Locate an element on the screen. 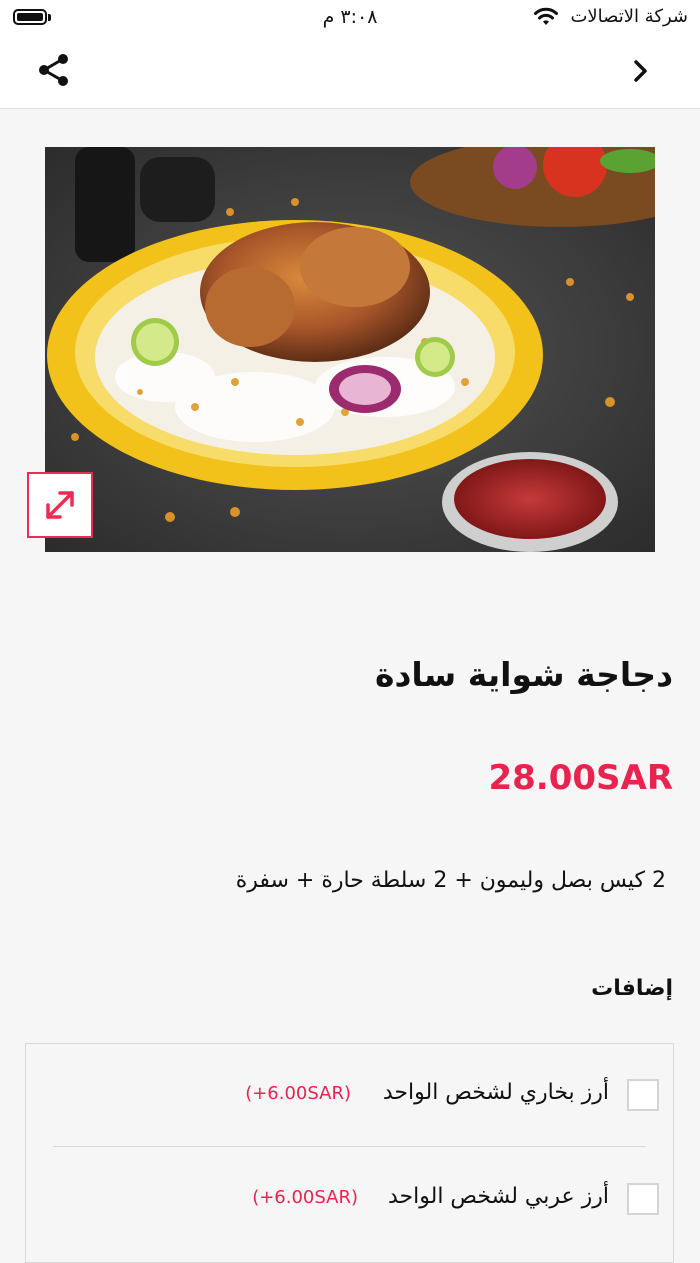 Image resolution: width=700 pixels, height=1263 pixels. status-time: ٣:٠٨ م is located at coordinates (350, 17).